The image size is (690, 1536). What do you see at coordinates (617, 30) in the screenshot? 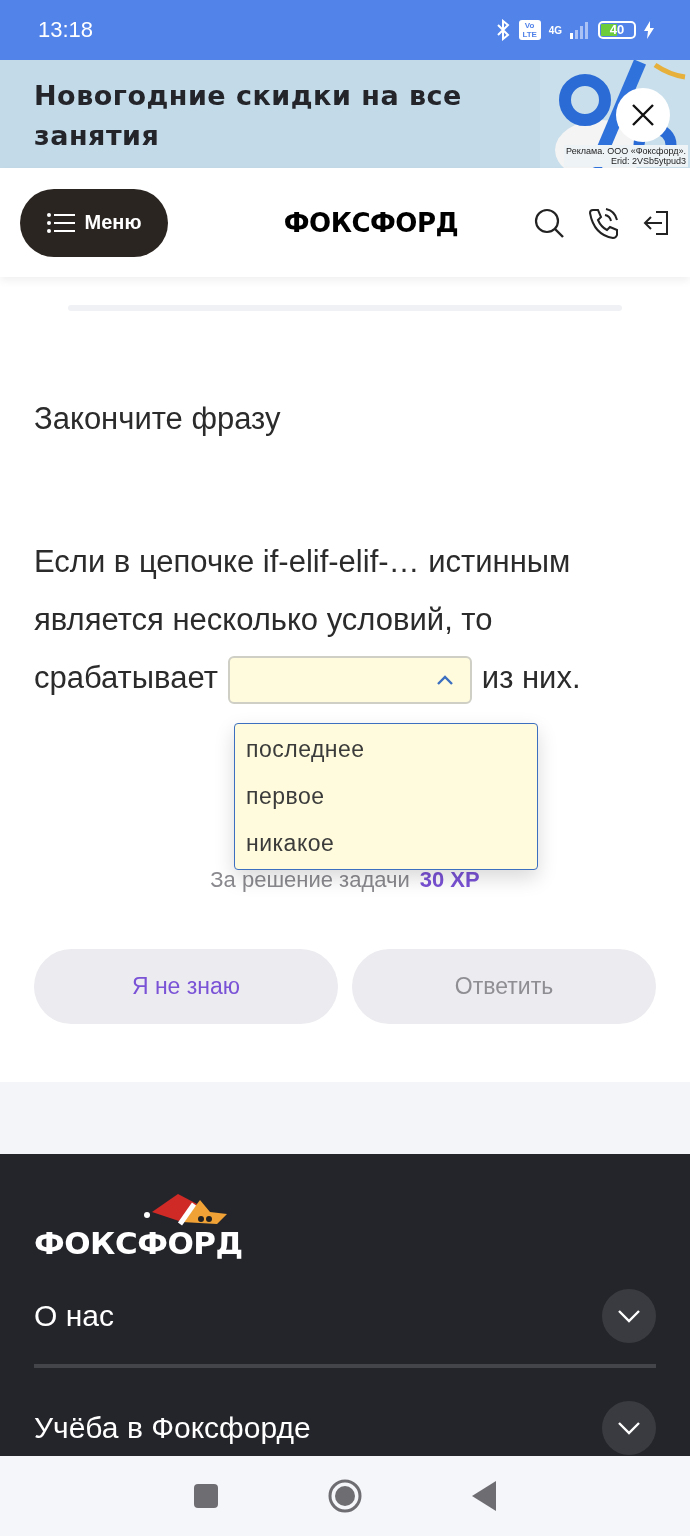
I see `battery-icon: 40` at bounding box center [617, 30].